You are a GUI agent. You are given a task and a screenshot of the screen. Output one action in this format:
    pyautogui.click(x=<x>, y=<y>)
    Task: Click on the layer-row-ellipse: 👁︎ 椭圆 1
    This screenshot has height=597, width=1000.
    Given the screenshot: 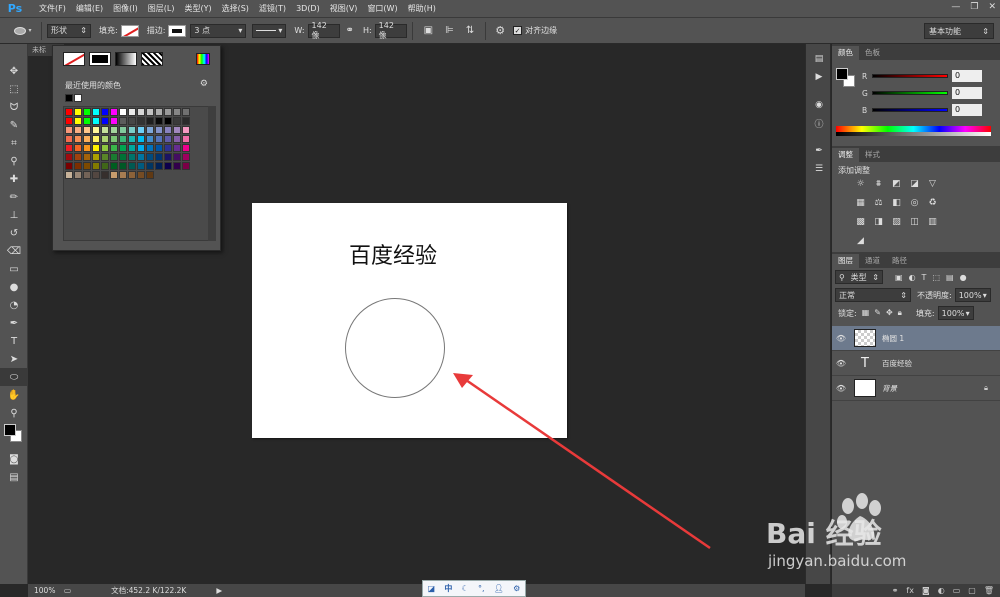 What is the action you would take?
    pyautogui.click(x=916, y=338)
    